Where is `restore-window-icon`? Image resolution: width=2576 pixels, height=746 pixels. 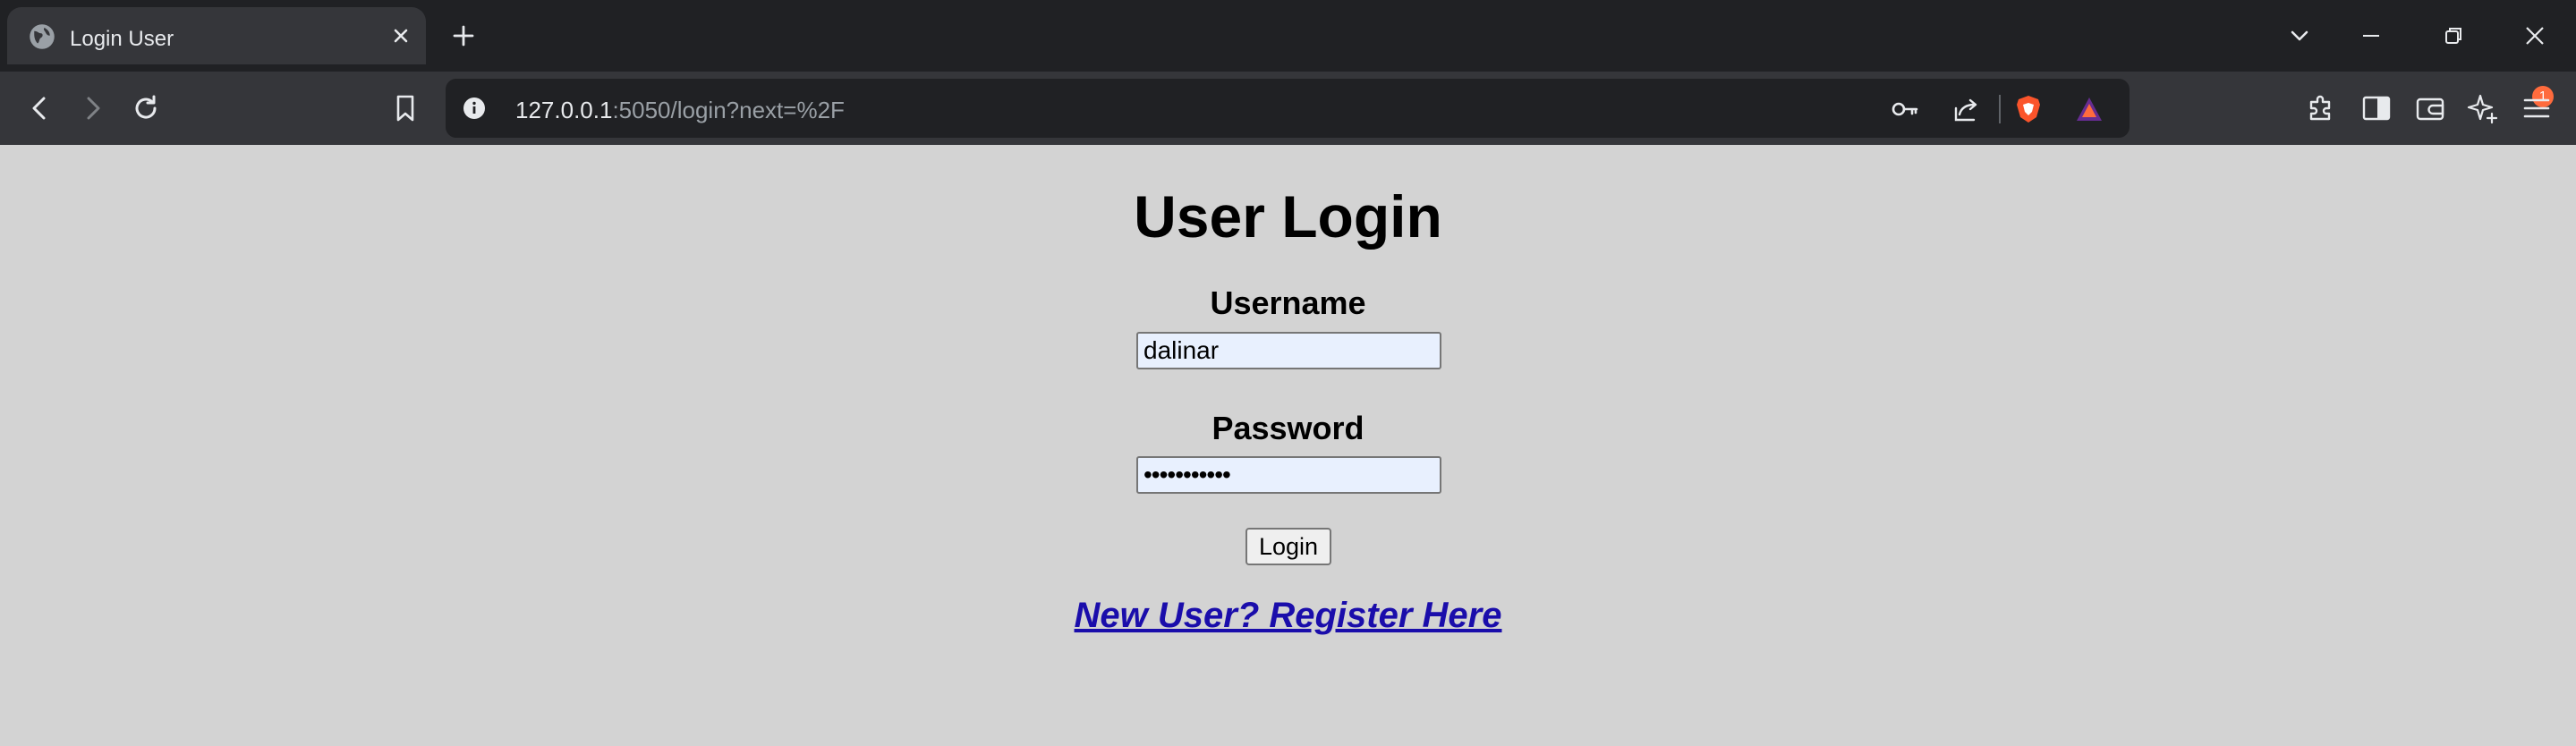
restore-window-icon is located at coordinates (2453, 36).